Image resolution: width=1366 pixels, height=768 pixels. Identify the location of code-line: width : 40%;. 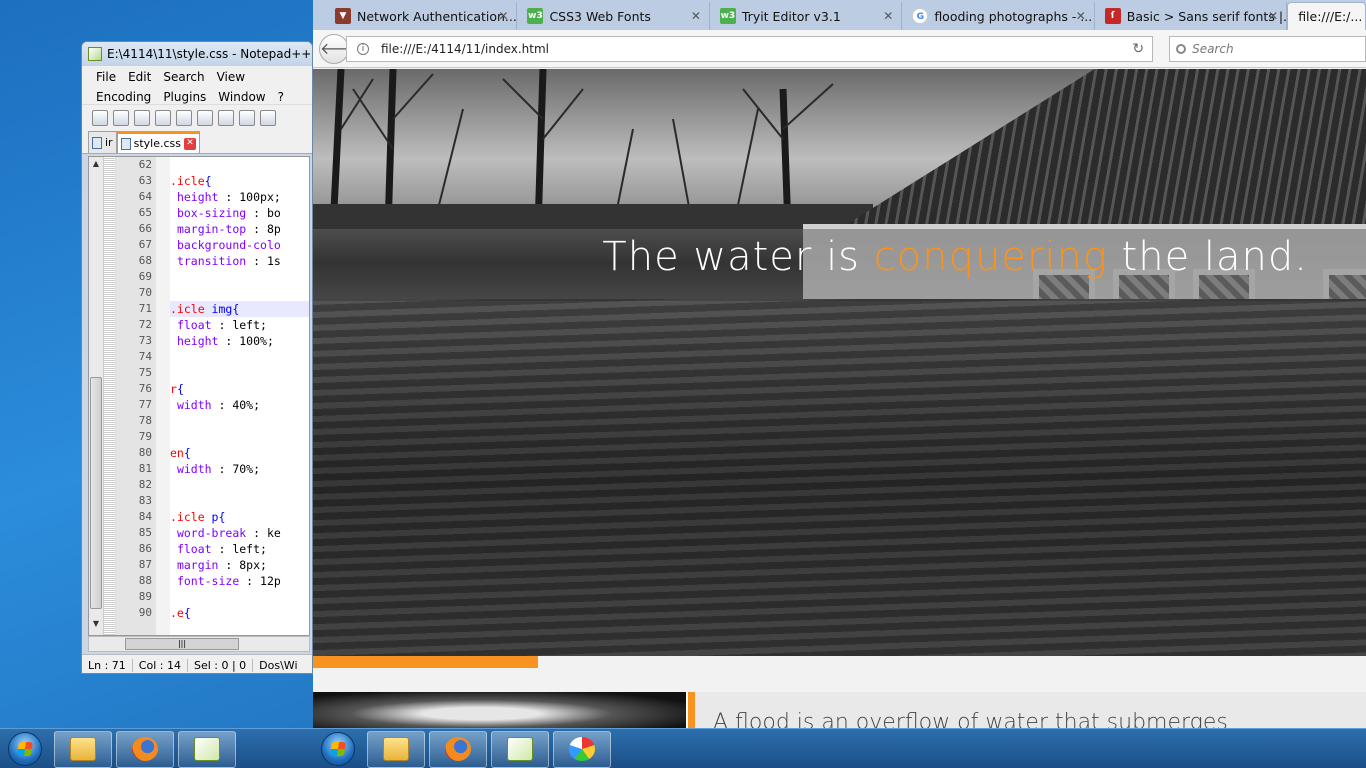
(239, 405).